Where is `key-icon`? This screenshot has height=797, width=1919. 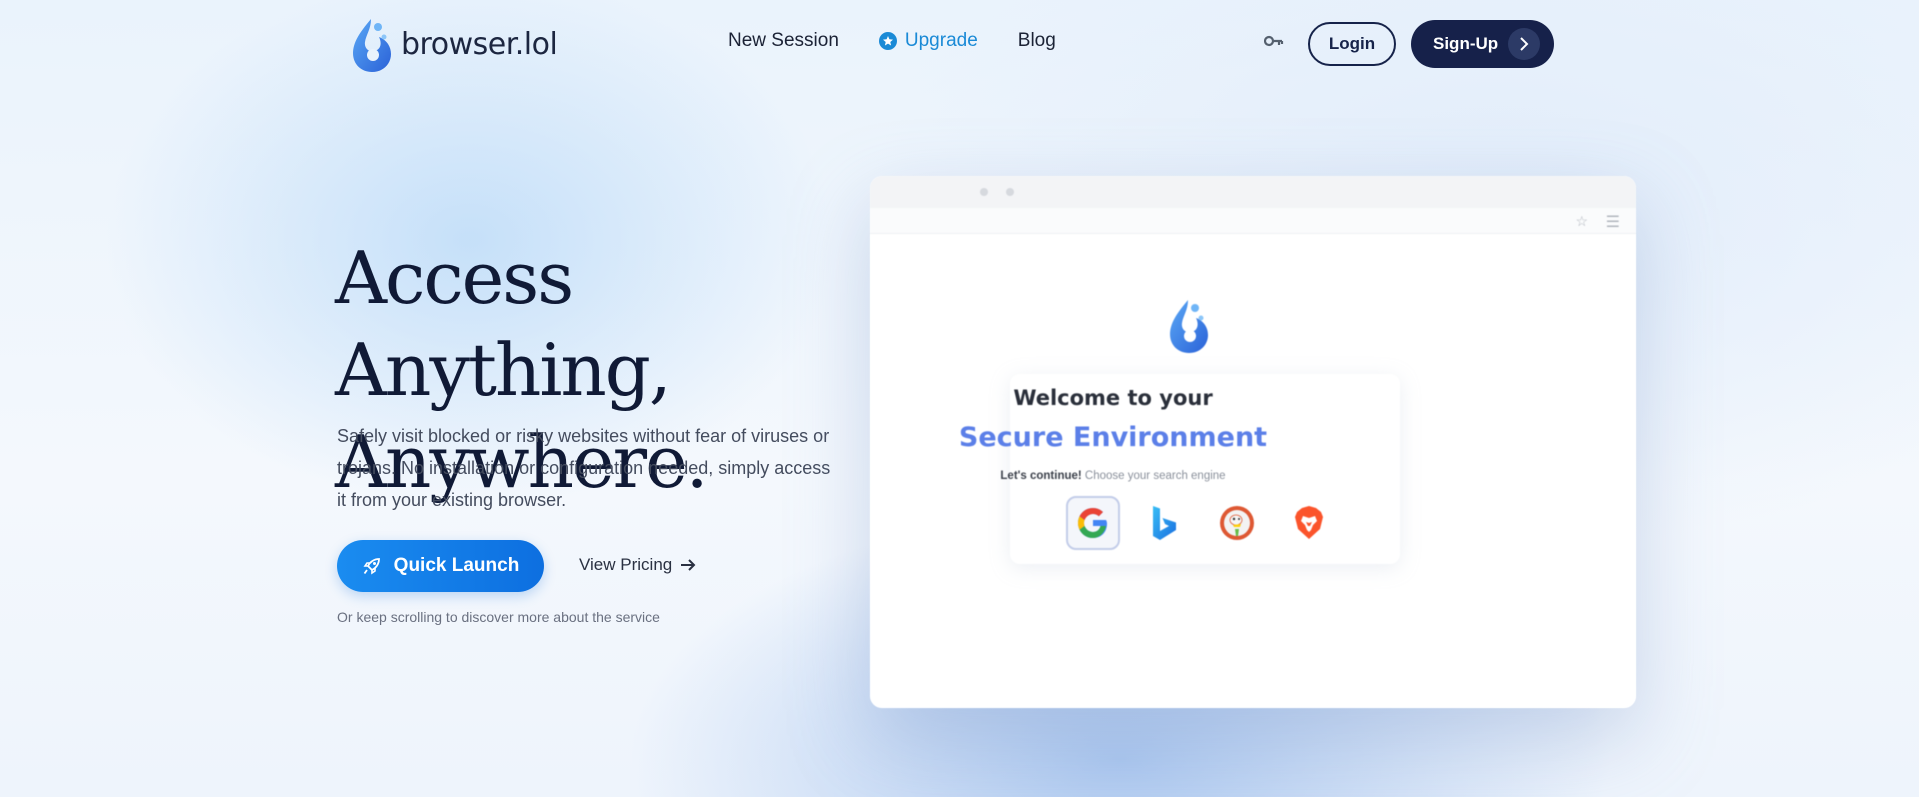 key-icon is located at coordinates (1273, 43).